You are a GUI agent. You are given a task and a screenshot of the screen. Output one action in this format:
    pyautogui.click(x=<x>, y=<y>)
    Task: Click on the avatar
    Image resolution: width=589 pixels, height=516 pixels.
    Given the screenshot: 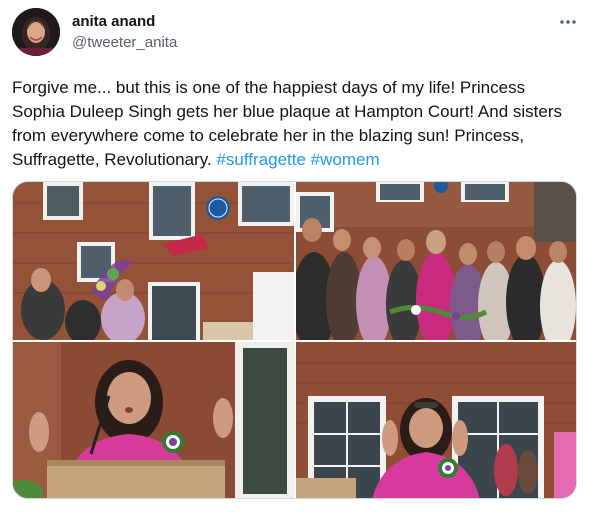 What is the action you would take?
    pyautogui.click(x=36, y=32)
    